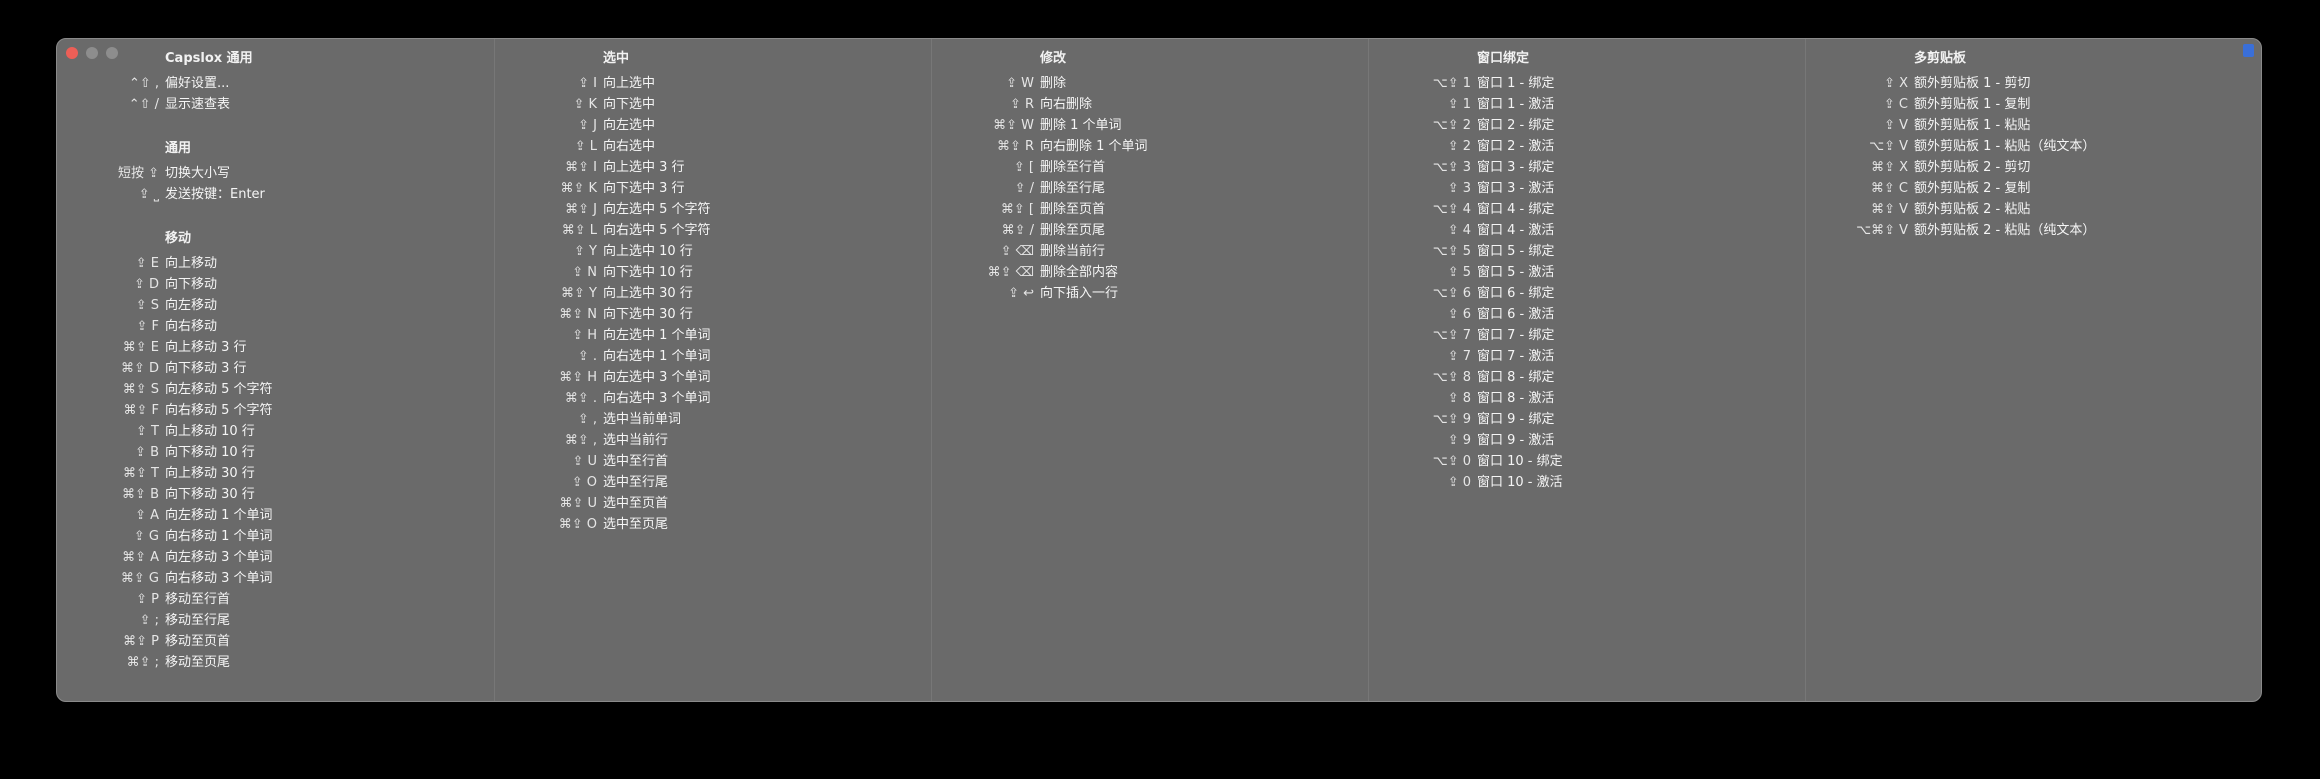 The width and height of the screenshot is (2320, 779). I want to click on shortcut-description: 窗口 10 - 激活, so click(1520, 482).